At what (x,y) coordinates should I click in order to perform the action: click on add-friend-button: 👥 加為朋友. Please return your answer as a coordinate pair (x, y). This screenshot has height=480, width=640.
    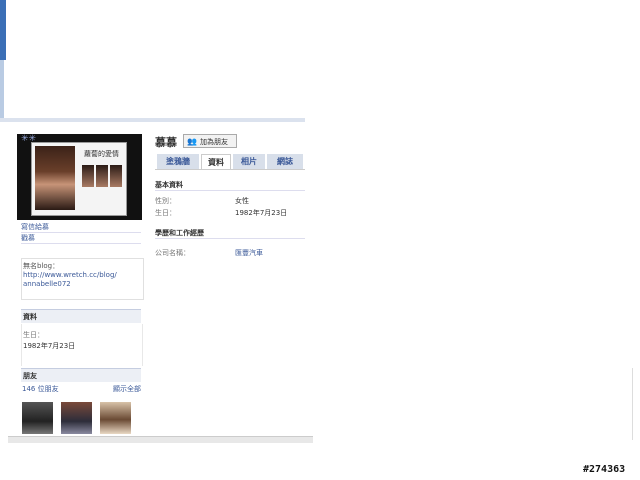
    Looking at the image, I should click on (210, 141).